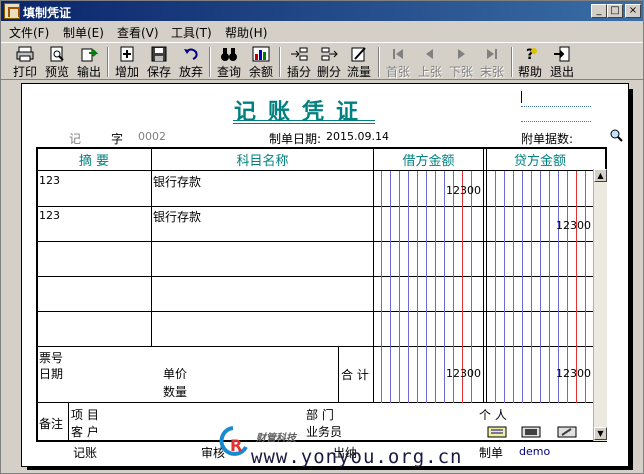 The image size is (644, 474). I want to click on col-summary: 摘 要, so click(94, 161).